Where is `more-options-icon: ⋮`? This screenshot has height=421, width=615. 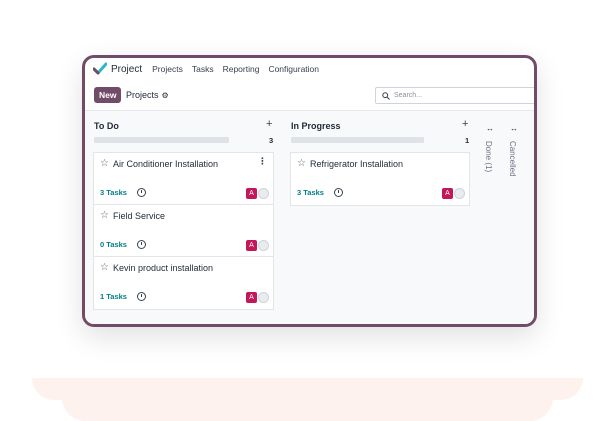 more-options-icon: ⋮ is located at coordinates (262, 161).